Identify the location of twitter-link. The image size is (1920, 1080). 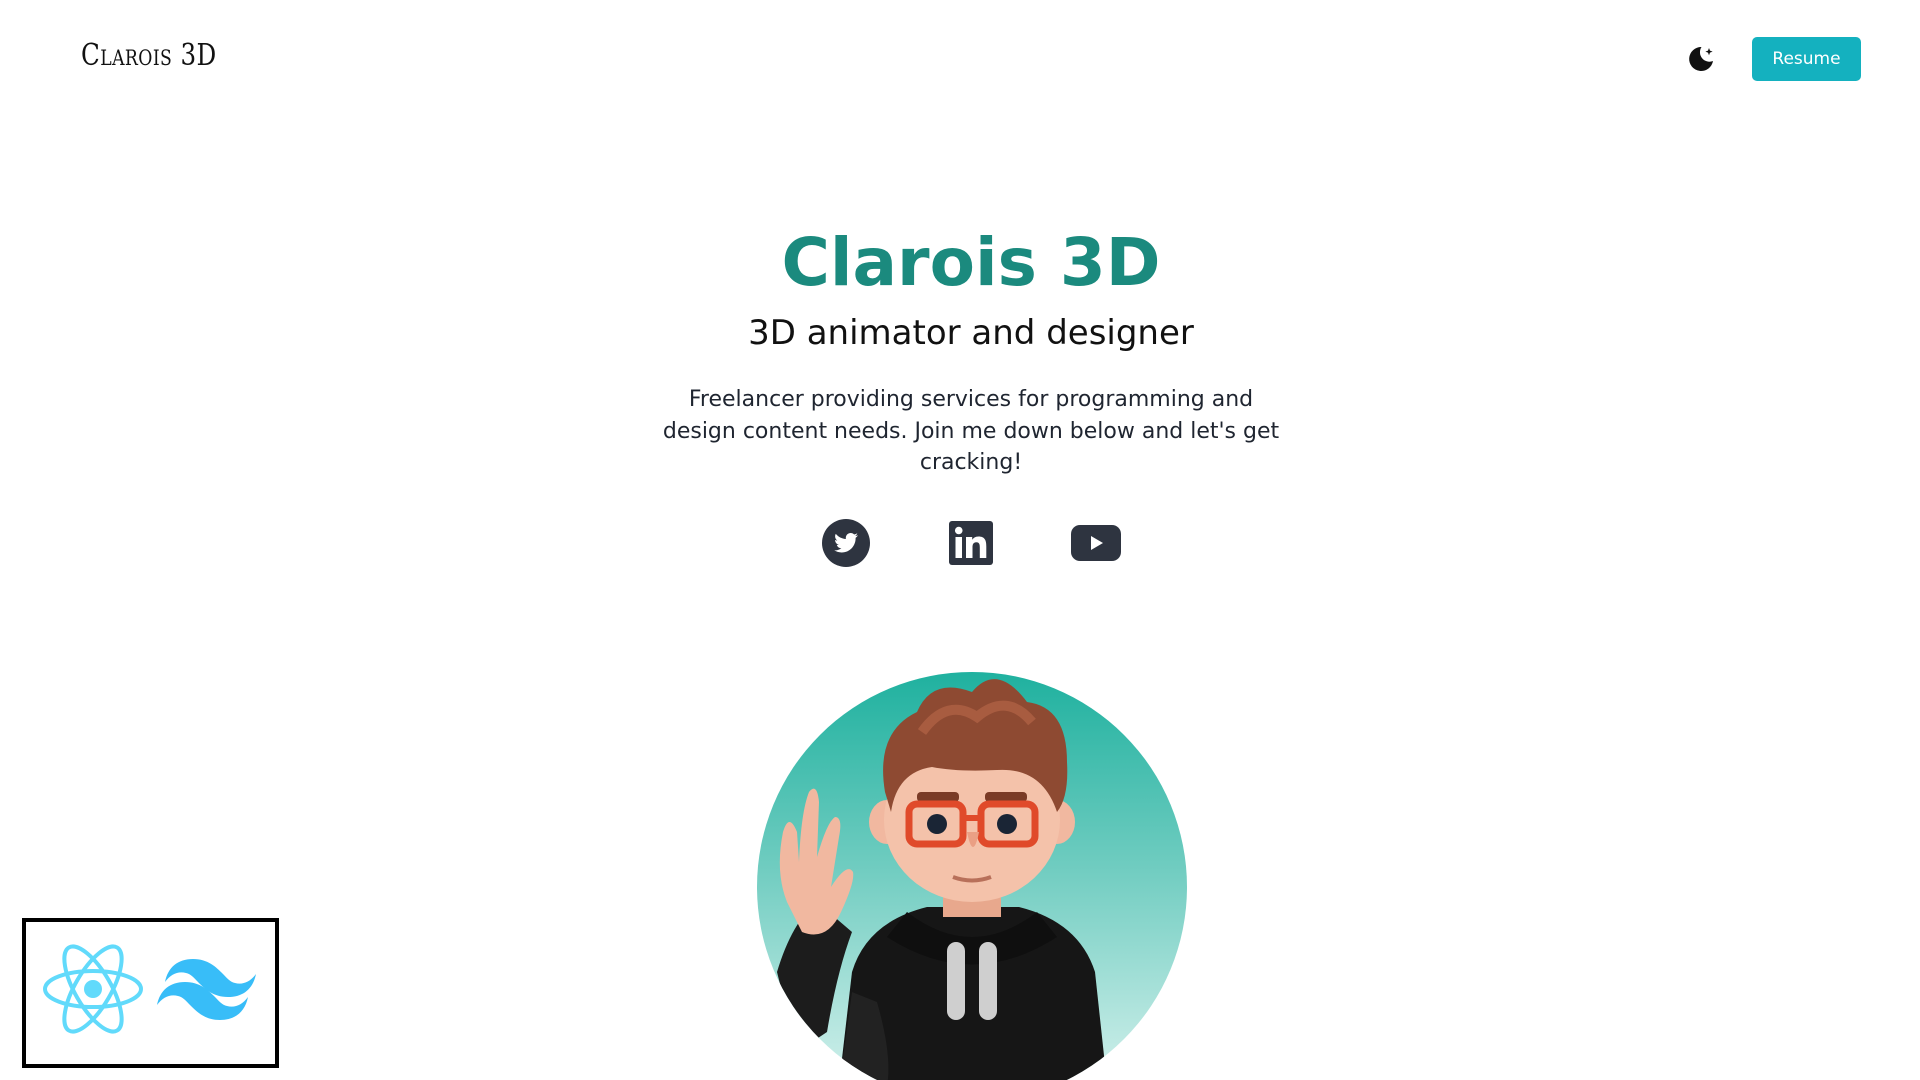
(846, 543).